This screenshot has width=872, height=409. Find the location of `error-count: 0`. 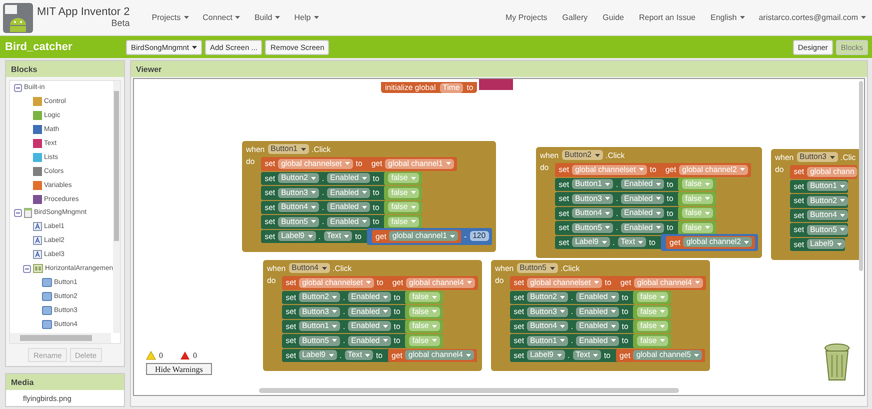

error-count: 0 is located at coordinates (195, 355).